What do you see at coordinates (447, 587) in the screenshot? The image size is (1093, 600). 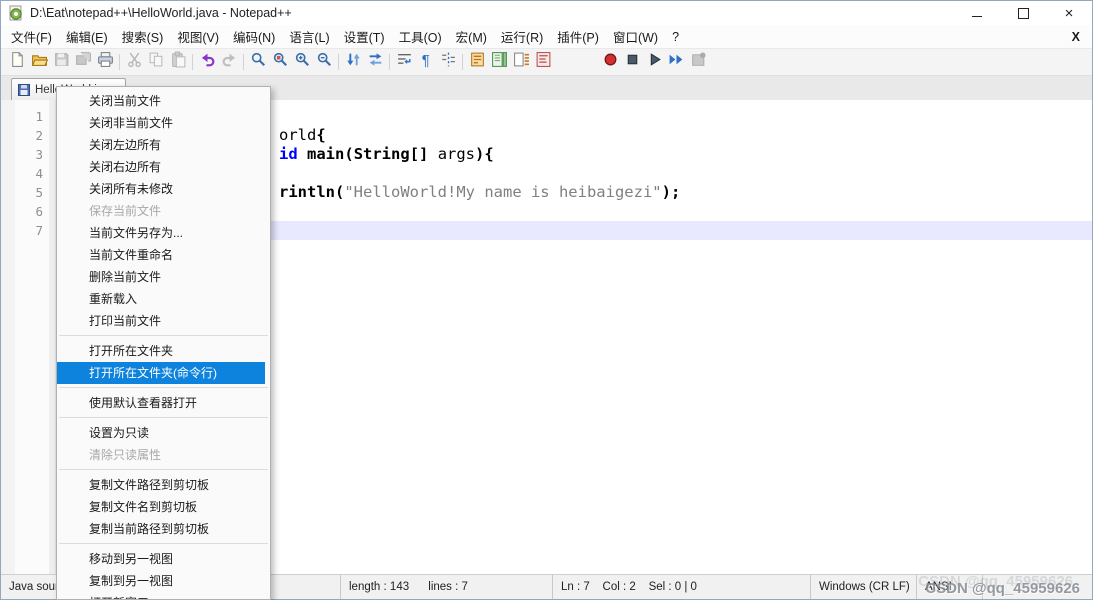 I see `status-length-lines: length : 143 lines : 7` at bounding box center [447, 587].